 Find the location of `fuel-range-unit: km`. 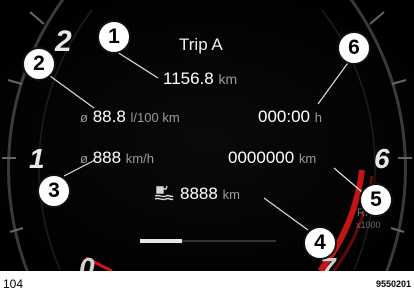

fuel-range-unit: km is located at coordinates (231, 194).